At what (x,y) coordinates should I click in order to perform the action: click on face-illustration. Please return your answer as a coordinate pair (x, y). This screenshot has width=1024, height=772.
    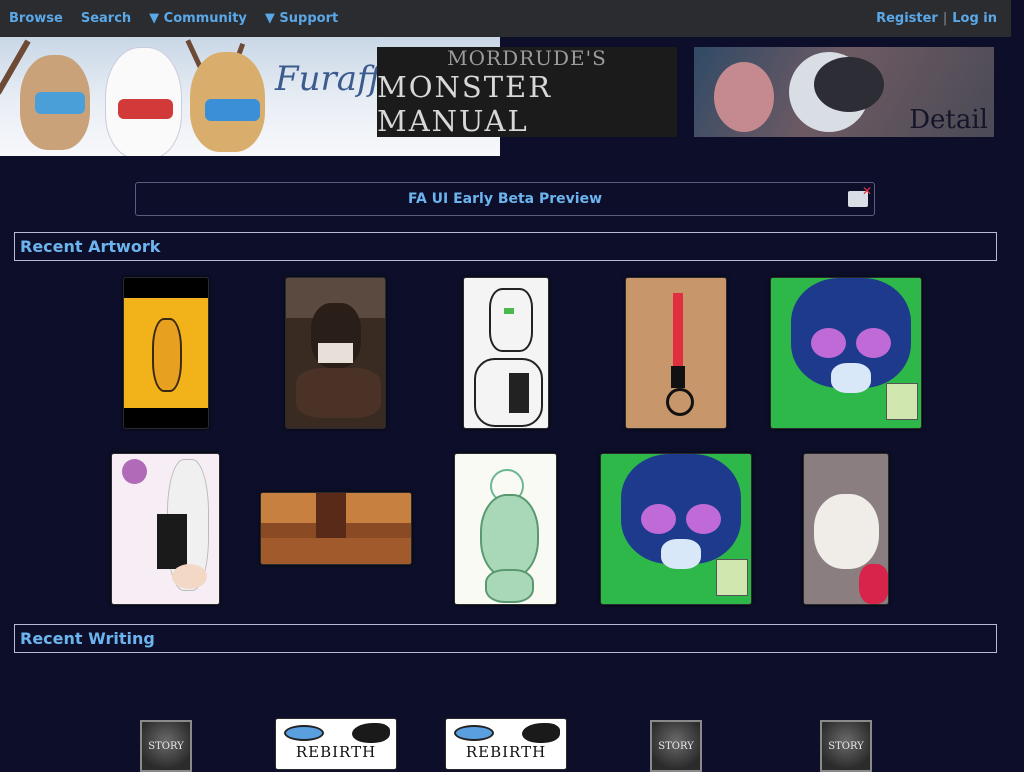
    Looking at the image, I should click on (849, 84).